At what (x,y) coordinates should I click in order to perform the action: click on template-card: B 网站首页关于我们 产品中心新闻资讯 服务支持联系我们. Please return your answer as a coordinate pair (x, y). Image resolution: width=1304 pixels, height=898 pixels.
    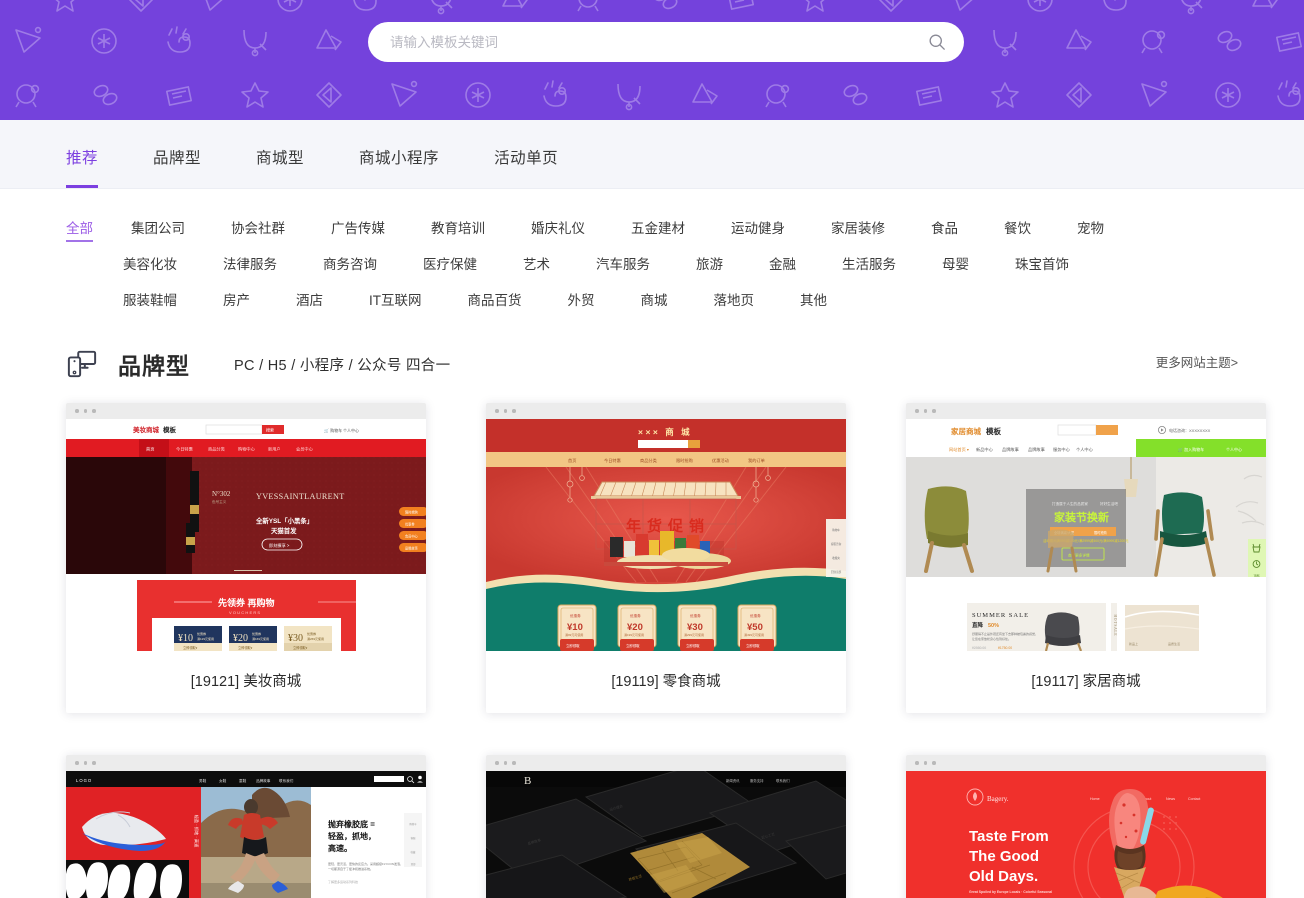
    Looking at the image, I should click on (666, 826).